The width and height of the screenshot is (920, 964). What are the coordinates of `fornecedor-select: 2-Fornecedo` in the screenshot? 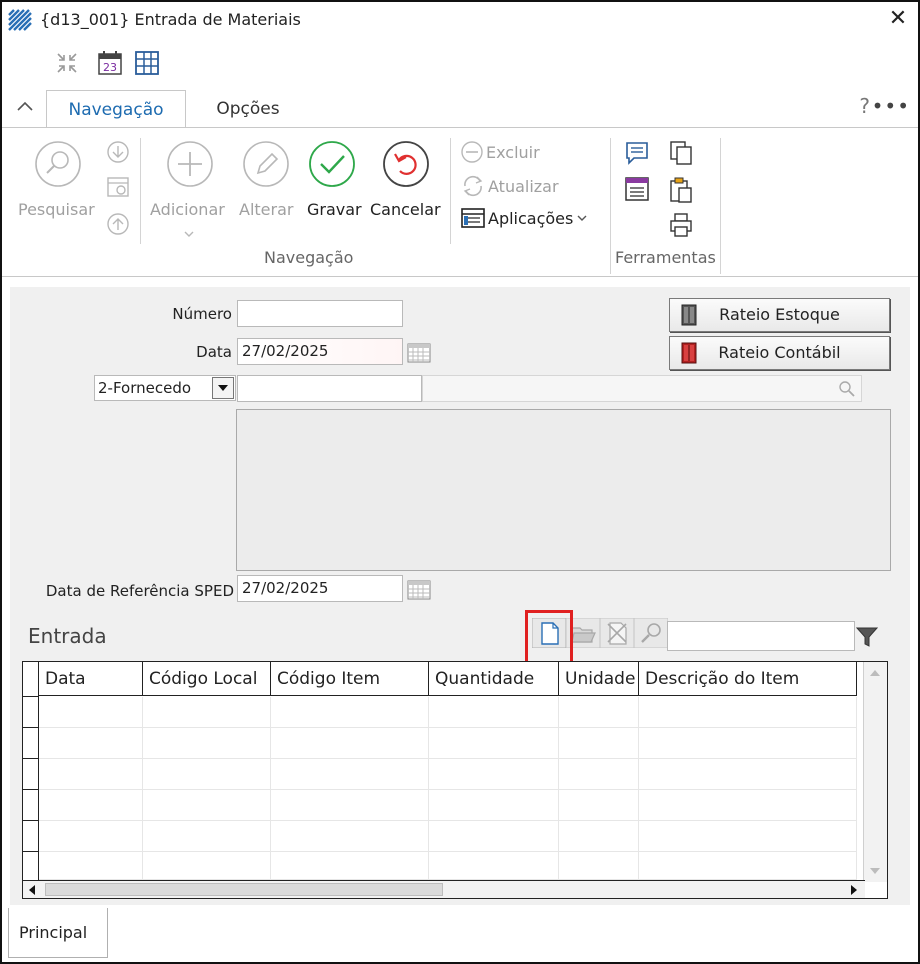 It's located at (165, 388).